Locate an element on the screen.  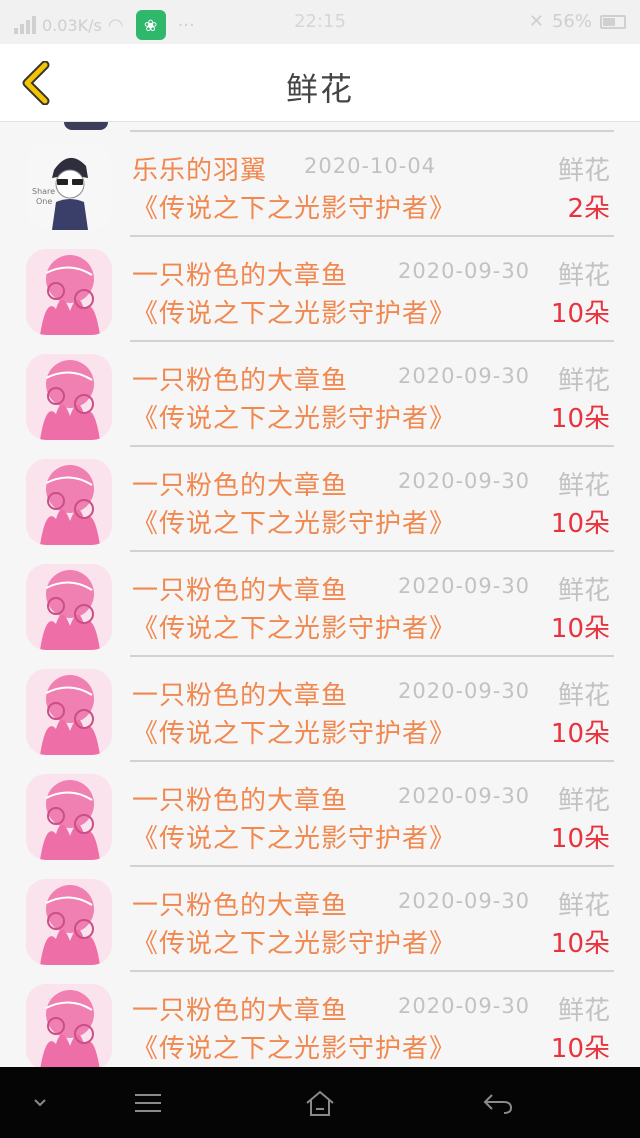
svg-text: One is located at coordinates (44, 201).